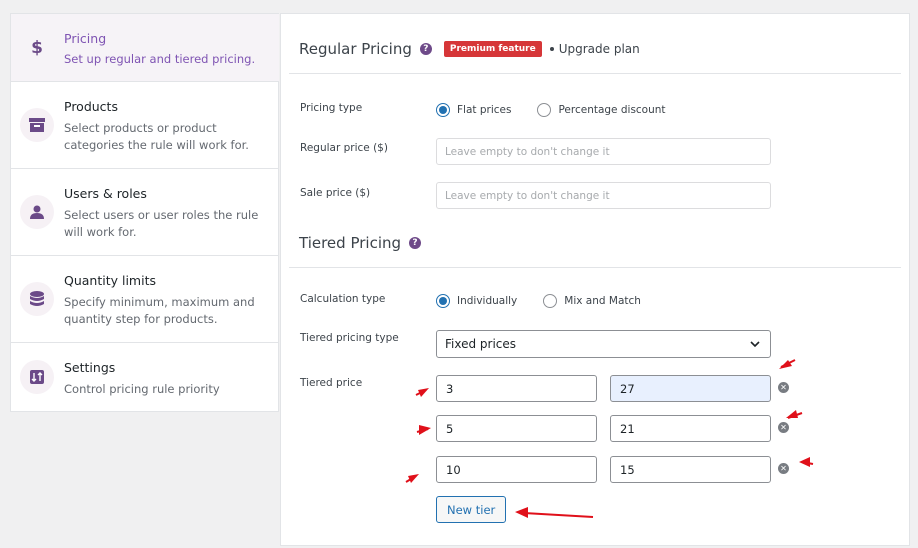 Image resolution: width=918 pixels, height=548 pixels. What do you see at coordinates (331, 108) in the screenshot?
I see `pricing-type-label: Pricing type` at bounding box center [331, 108].